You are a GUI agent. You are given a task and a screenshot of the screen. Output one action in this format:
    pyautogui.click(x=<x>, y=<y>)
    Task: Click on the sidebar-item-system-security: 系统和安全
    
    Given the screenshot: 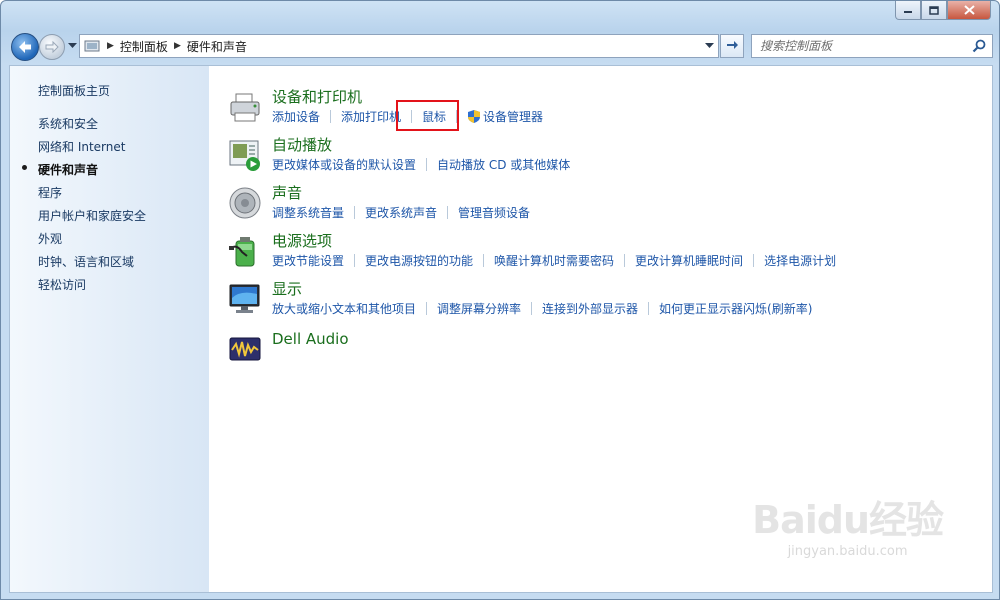 What is the action you would take?
    pyautogui.click(x=68, y=123)
    